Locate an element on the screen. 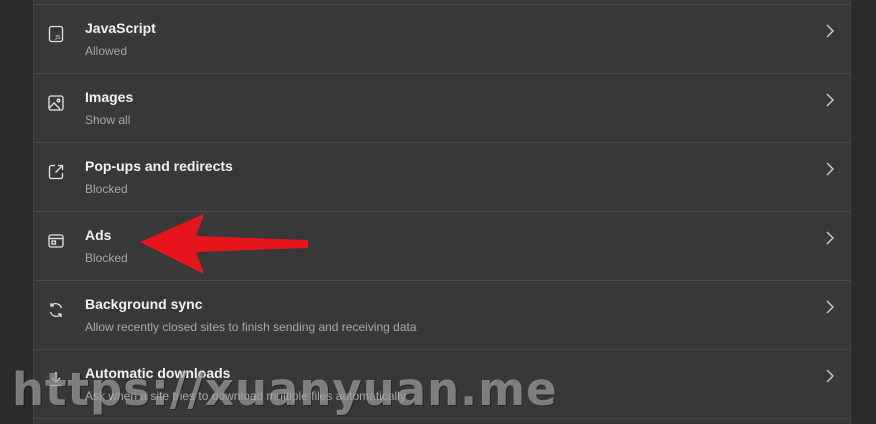 Image resolution: width=876 pixels, height=424 pixels. setting-status: Allowed is located at coordinates (106, 51).